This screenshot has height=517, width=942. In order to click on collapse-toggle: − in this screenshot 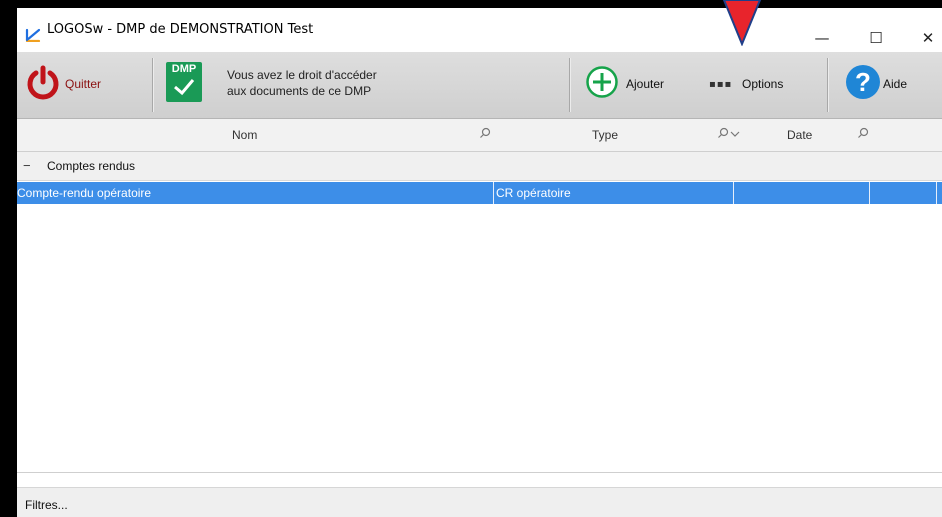, I will do `click(27, 165)`.